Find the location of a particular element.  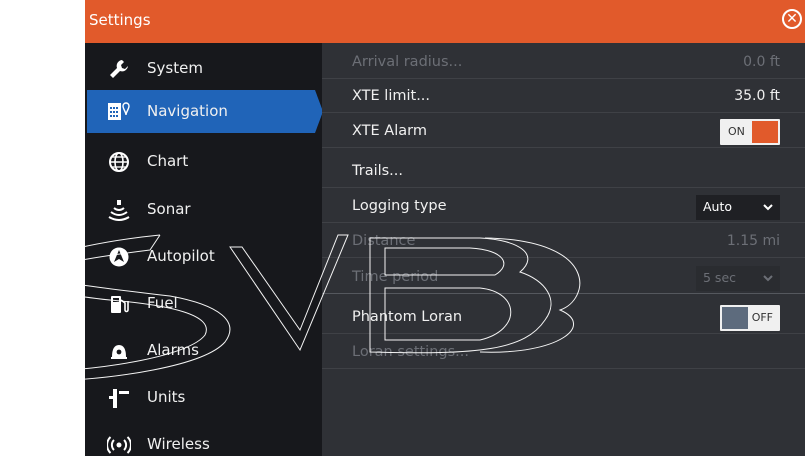

xte-alarm-row: XTE Alarm ON is located at coordinates (563, 132).